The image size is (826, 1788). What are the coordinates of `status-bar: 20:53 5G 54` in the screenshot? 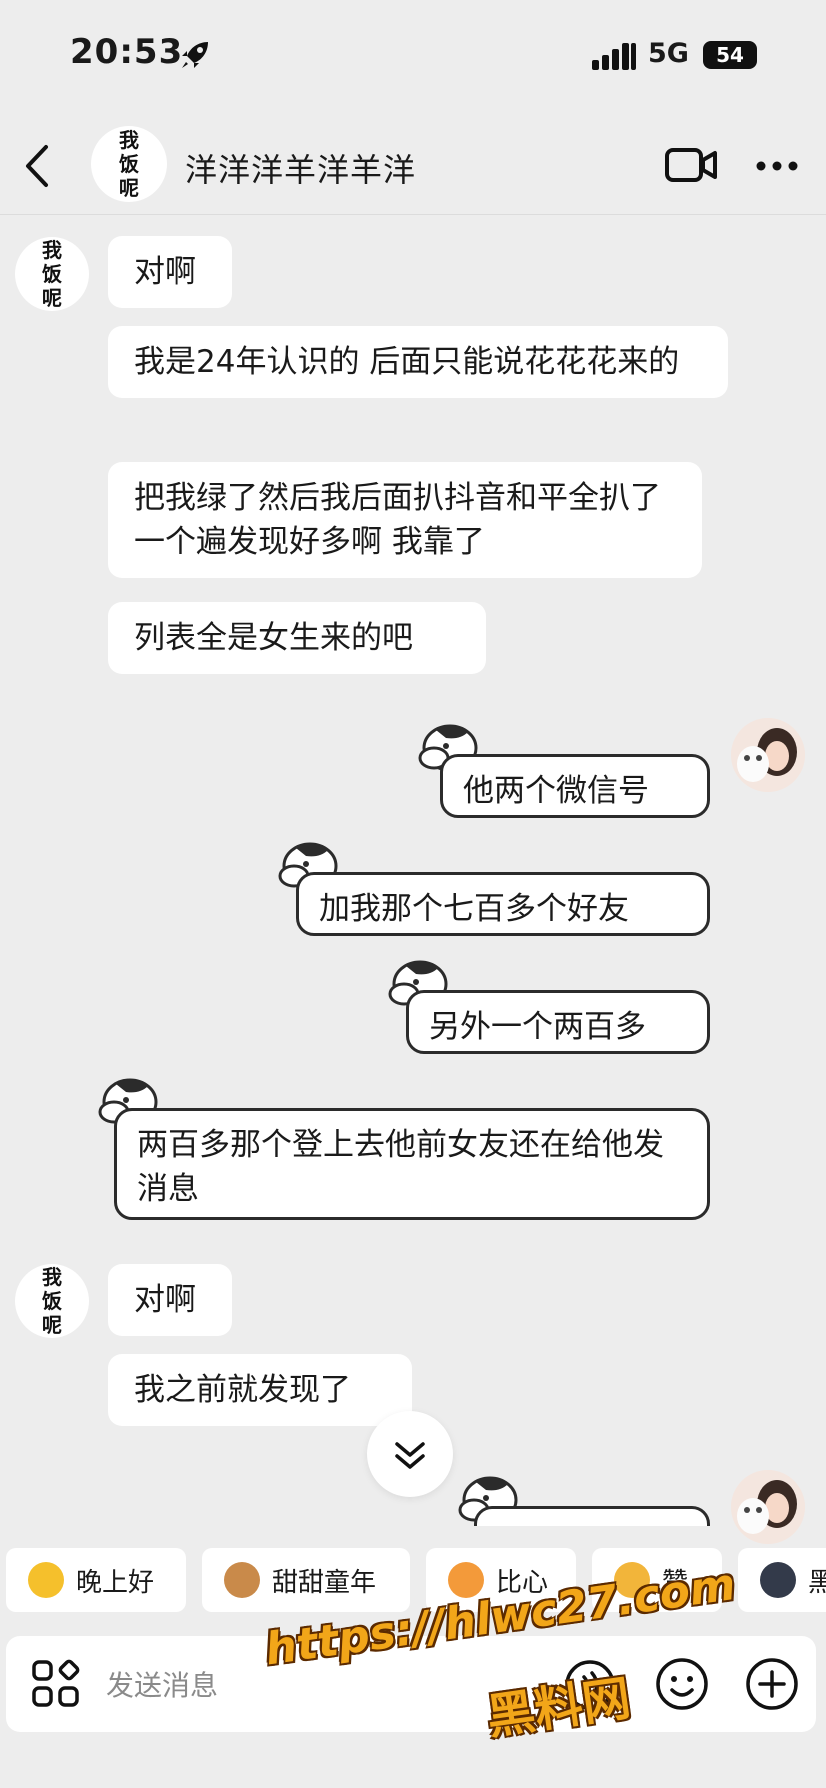 It's located at (413, 55).